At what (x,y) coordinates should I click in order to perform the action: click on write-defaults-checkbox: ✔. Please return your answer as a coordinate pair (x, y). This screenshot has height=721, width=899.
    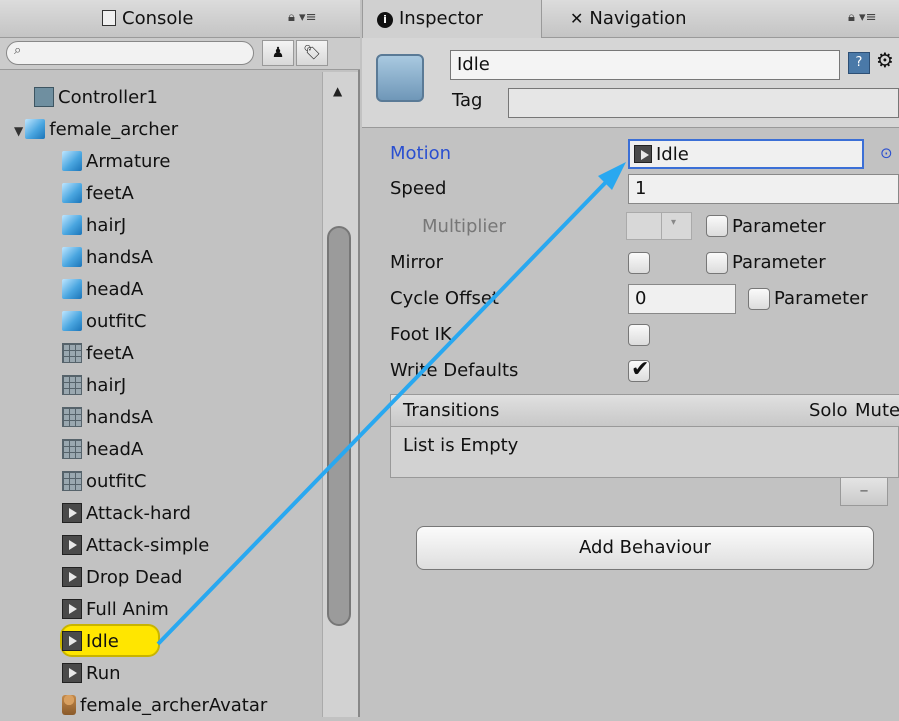
    Looking at the image, I should click on (639, 369).